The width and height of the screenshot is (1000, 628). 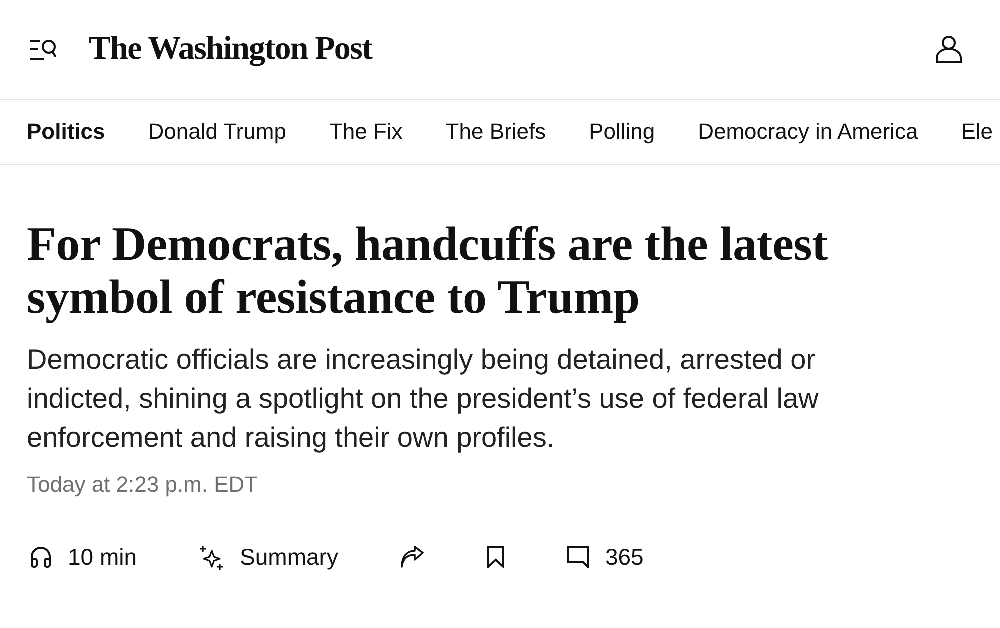 What do you see at coordinates (496, 557) in the screenshot?
I see `bookmark-icon` at bounding box center [496, 557].